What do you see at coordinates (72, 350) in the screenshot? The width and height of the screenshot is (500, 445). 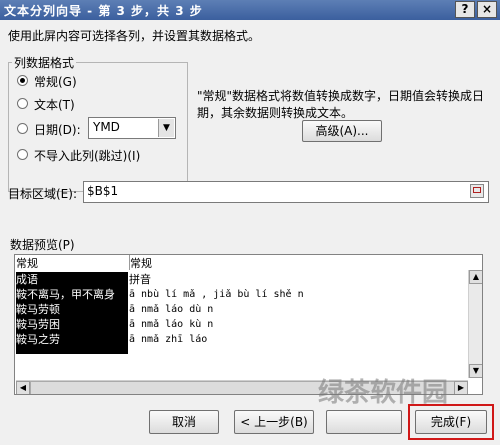 I see `preview-cell-partial` at bounding box center [72, 350].